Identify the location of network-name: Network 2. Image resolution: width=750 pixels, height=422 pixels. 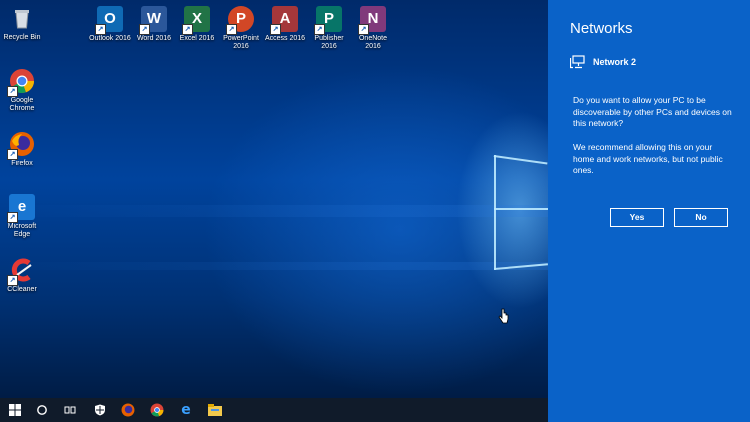
(615, 62).